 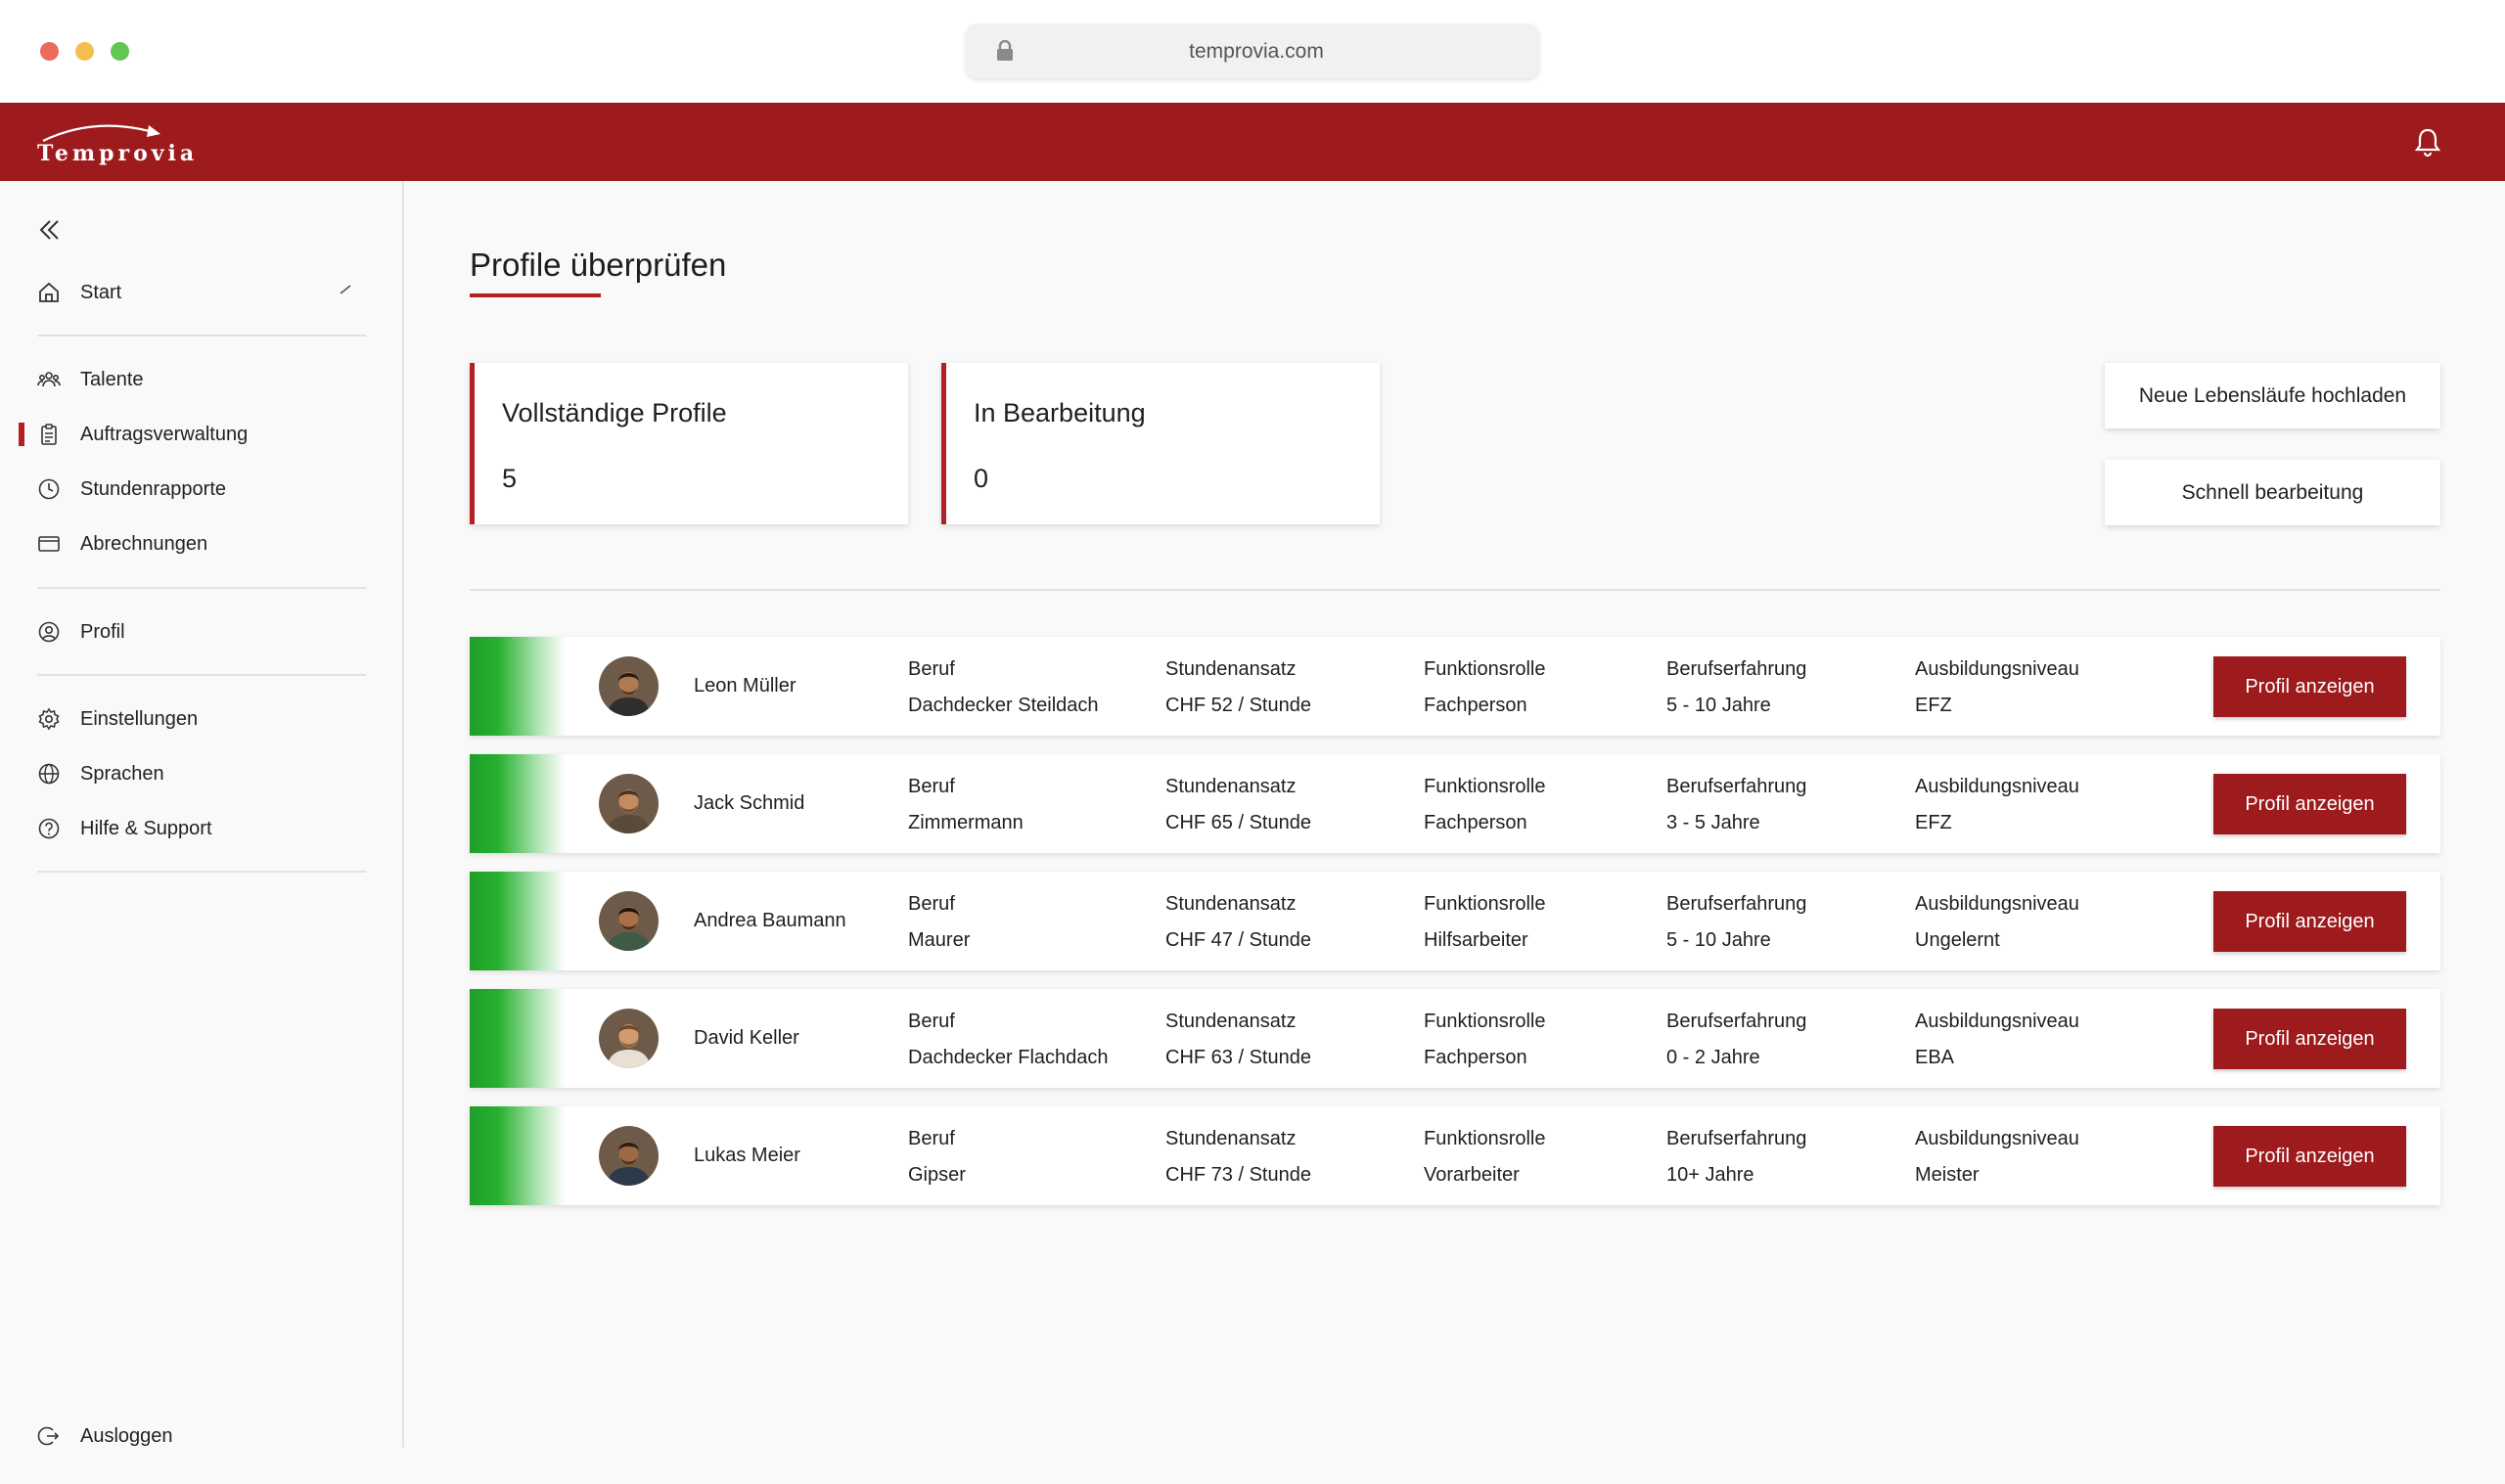 What do you see at coordinates (202, 773) in the screenshot?
I see `sidebar-item-sprachen: Sprachen` at bounding box center [202, 773].